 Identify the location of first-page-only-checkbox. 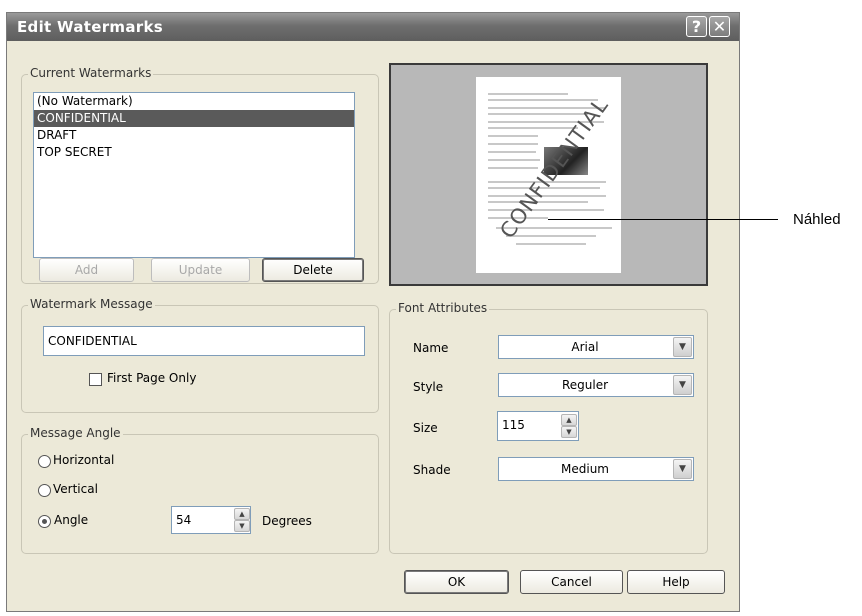
(95, 379).